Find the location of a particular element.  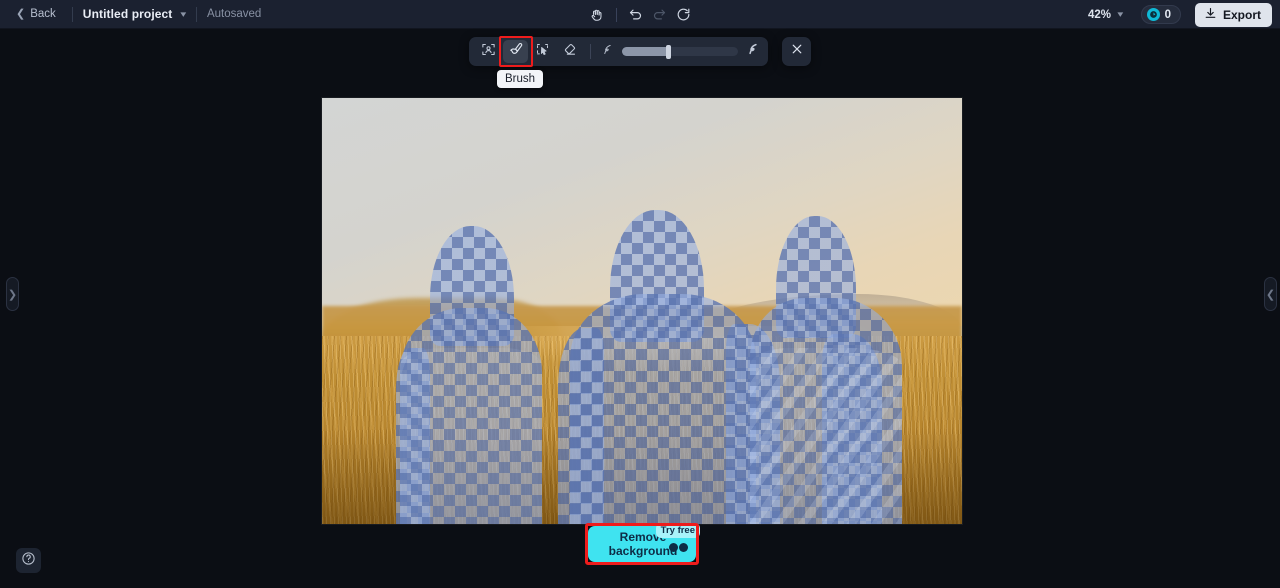

hand-tool-button is located at coordinates (597, 15).